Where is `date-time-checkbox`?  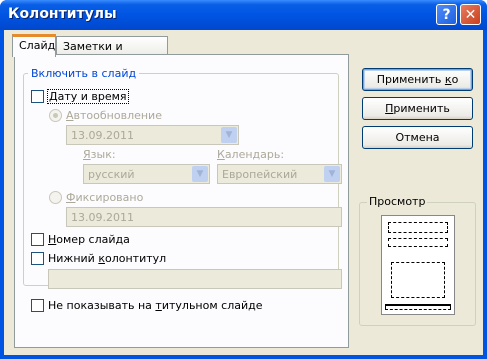 date-time-checkbox is located at coordinates (37, 96).